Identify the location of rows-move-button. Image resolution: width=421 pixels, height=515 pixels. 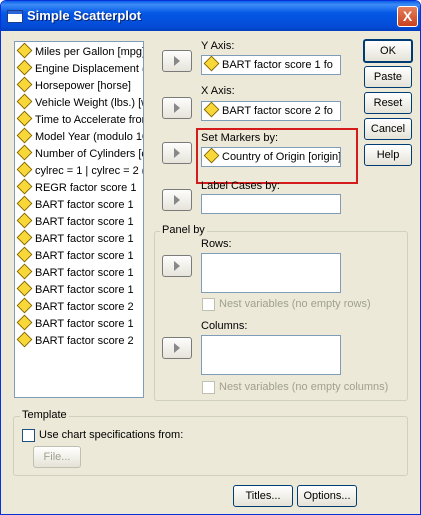
(177, 266).